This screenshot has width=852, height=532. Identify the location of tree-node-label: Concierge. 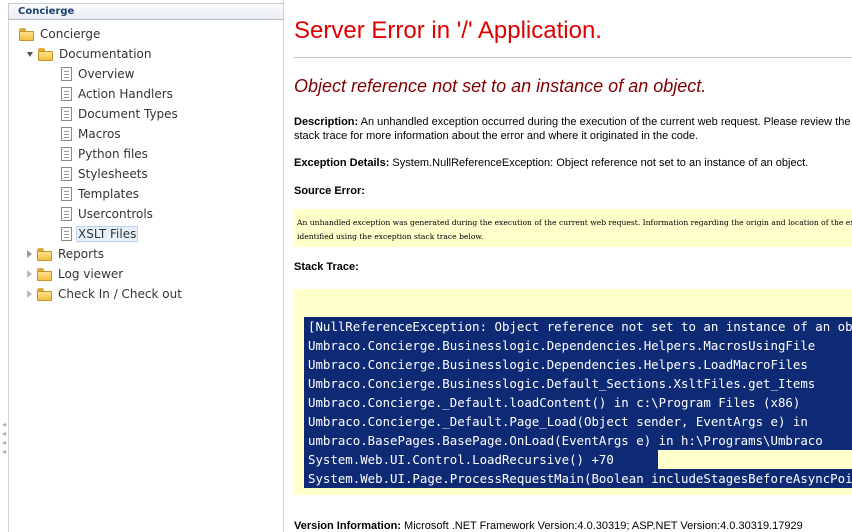
(70, 34).